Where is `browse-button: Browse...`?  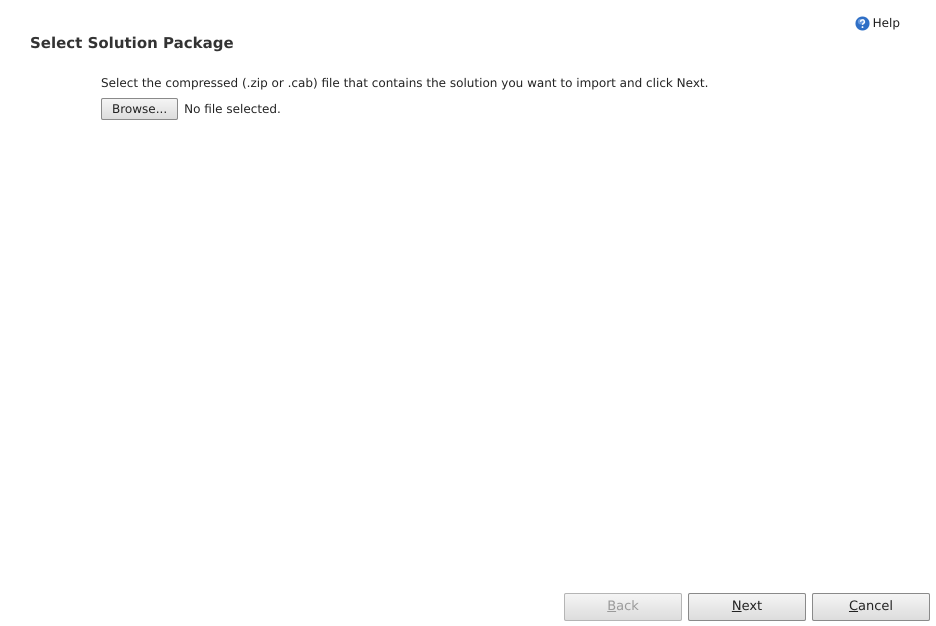
browse-button: Browse... is located at coordinates (139, 109).